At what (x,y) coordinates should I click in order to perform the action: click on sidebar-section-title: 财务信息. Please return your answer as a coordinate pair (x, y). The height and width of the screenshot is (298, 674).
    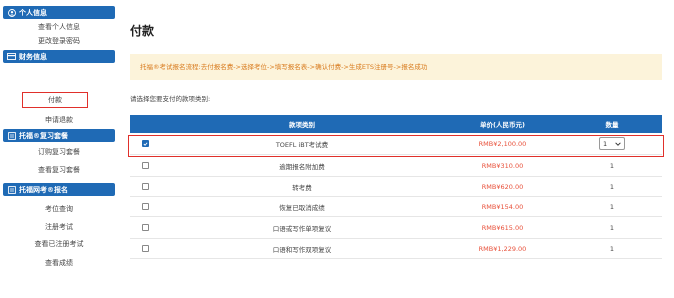
    Looking at the image, I should click on (33, 56).